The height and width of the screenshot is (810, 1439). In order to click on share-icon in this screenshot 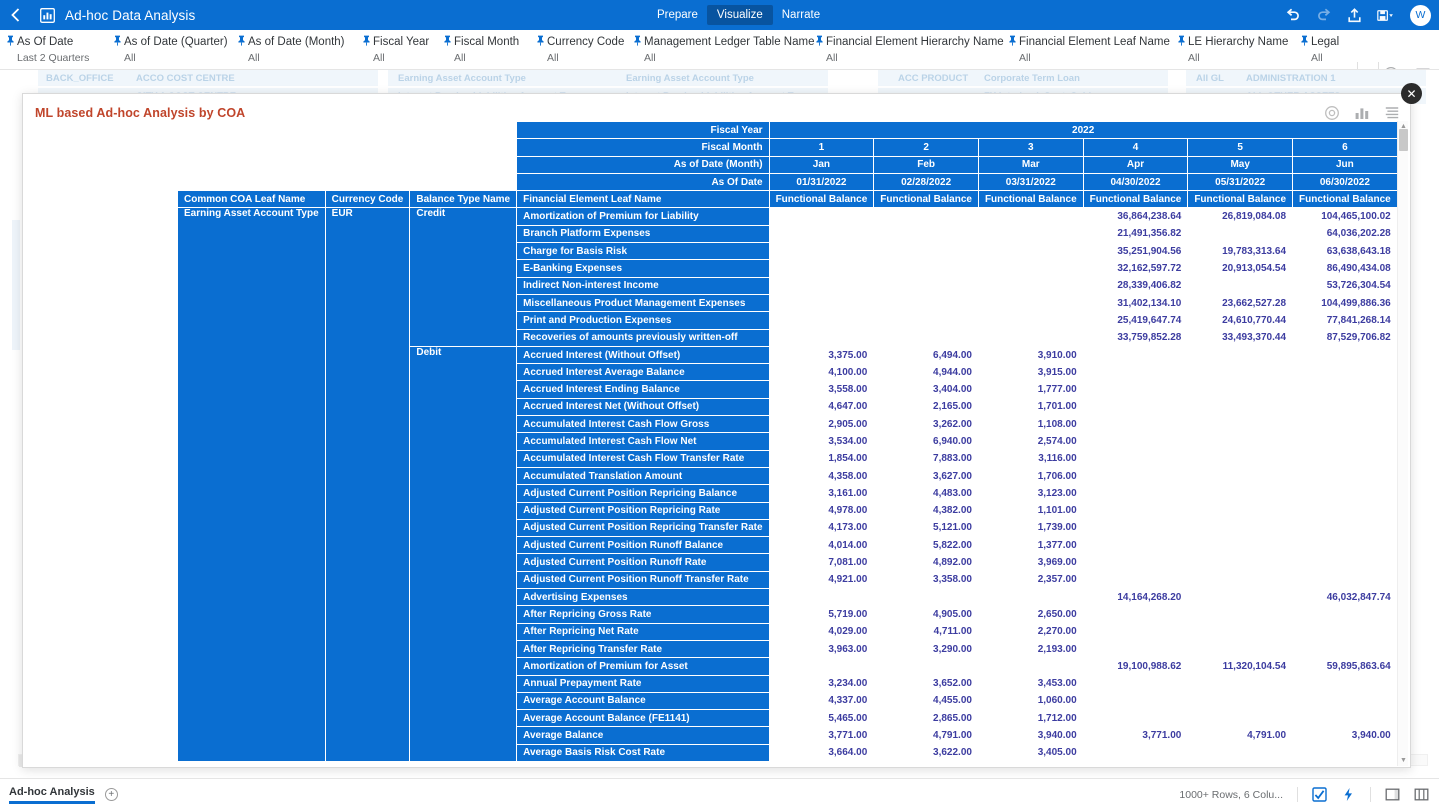, I will do `click(1354, 15)`.